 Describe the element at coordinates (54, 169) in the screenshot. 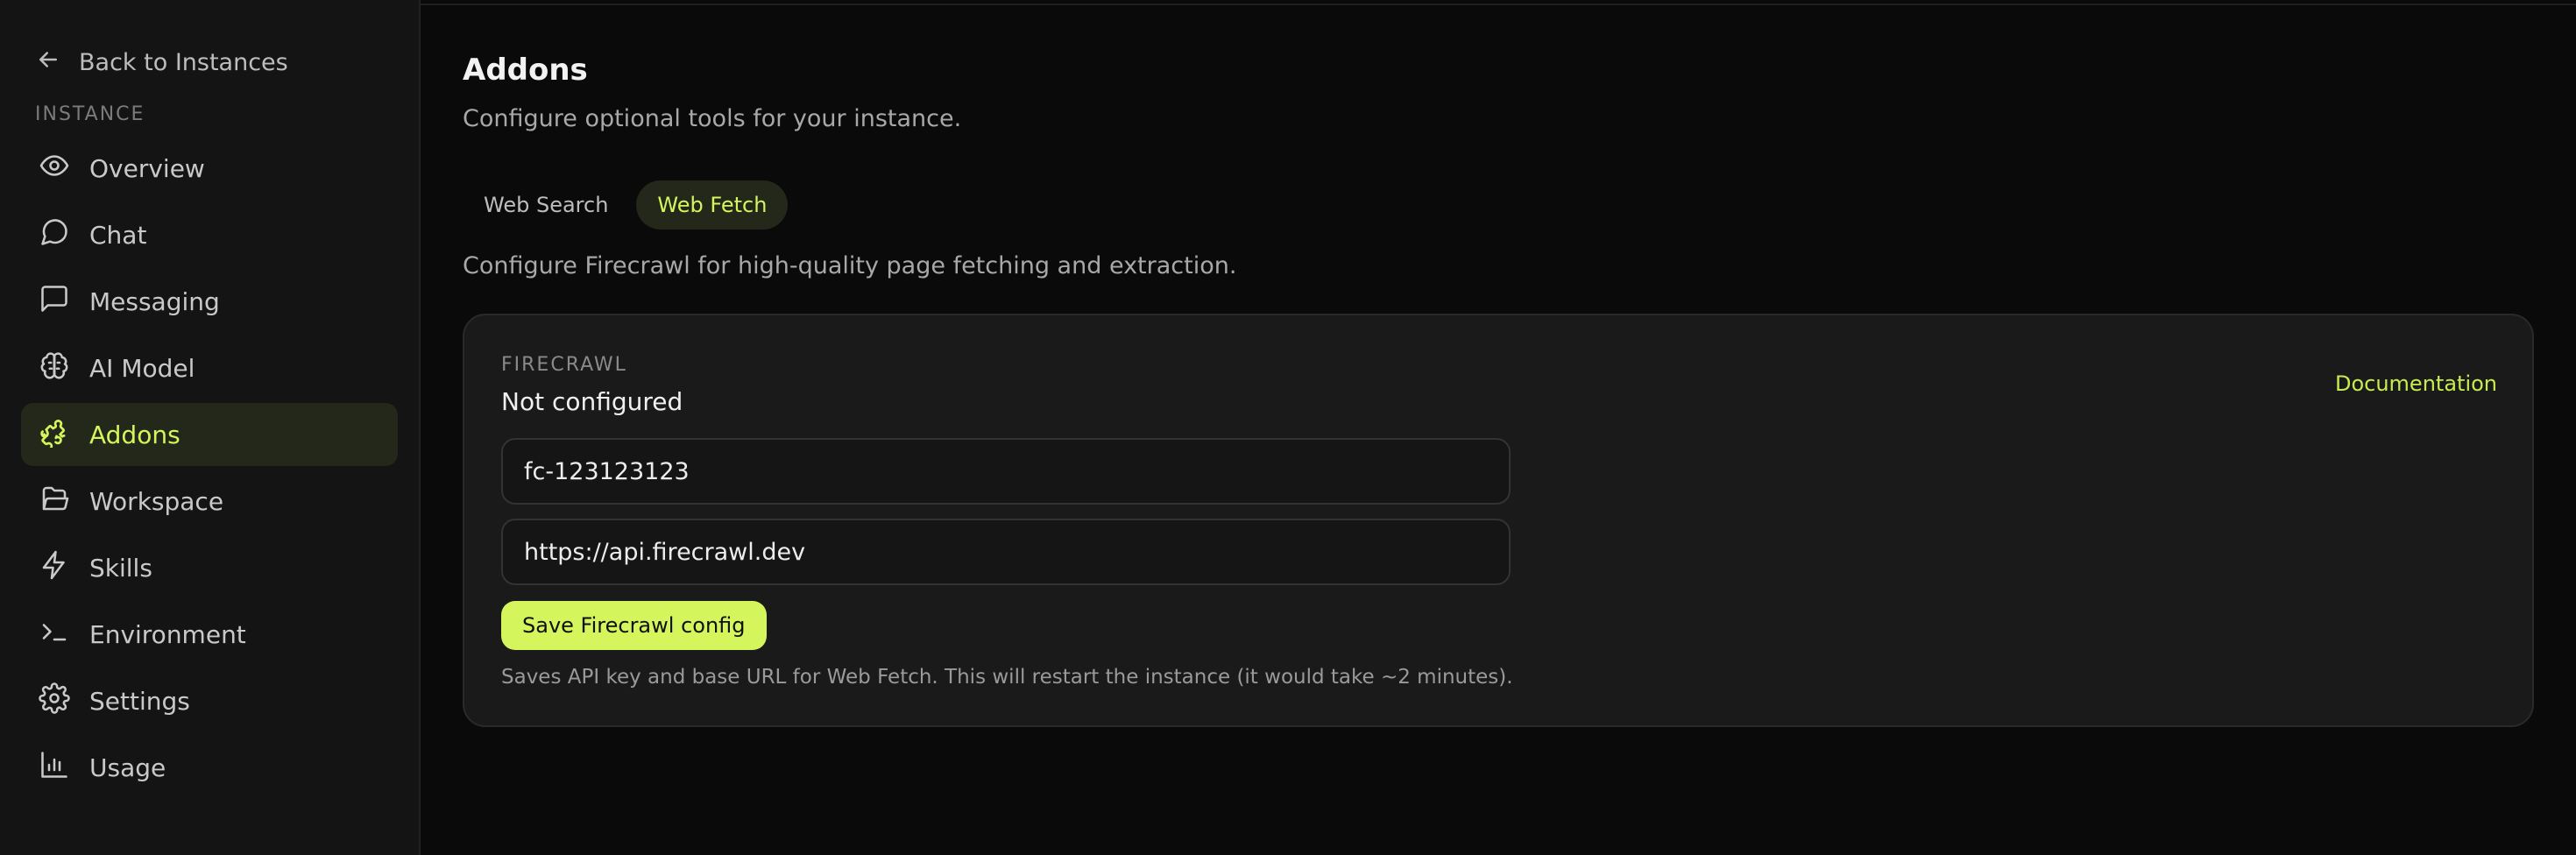

I see `eye-icon` at that location.